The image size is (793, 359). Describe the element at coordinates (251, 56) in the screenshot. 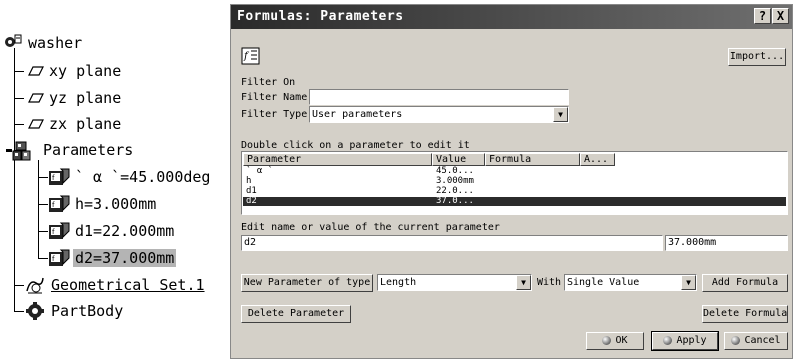

I see `formula-icon: f` at that location.